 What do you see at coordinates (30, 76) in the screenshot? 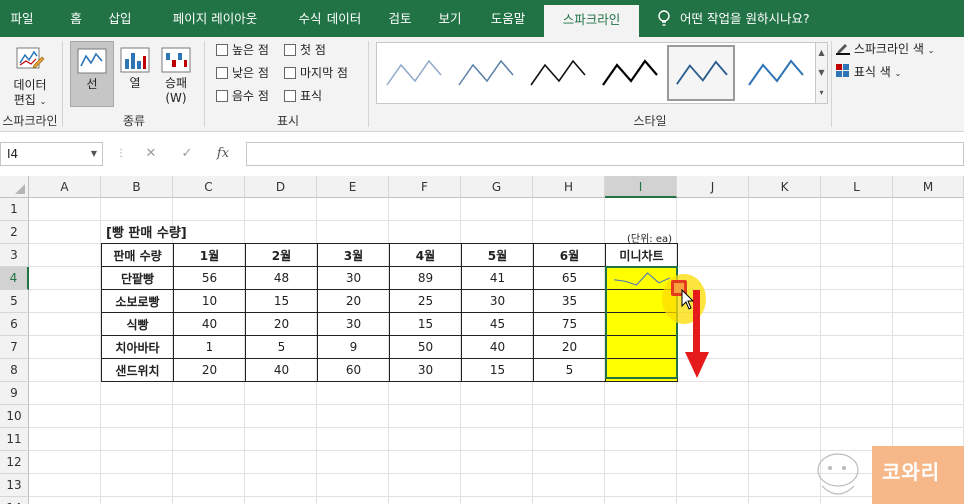
I see `edit-data-button: 데이터 편집 ⌄` at bounding box center [30, 76].